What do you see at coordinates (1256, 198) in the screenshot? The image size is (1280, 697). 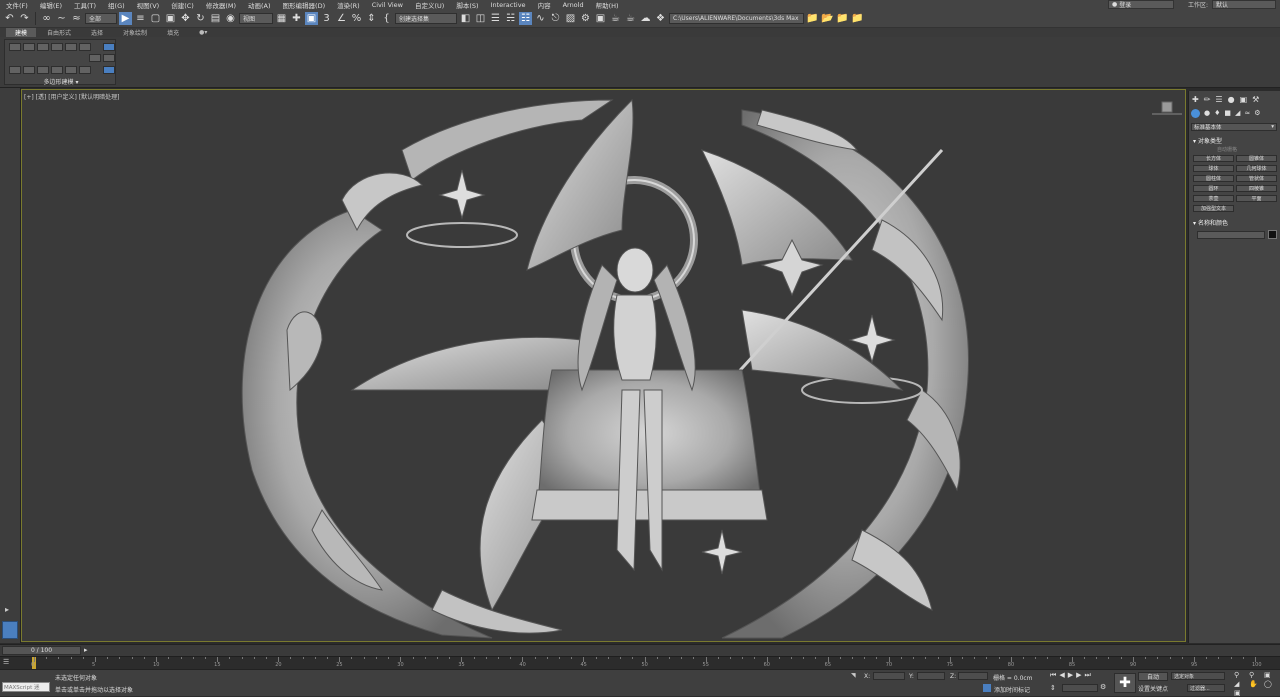 I see `plane-button: 平面` at bounding box center [1256, 198].